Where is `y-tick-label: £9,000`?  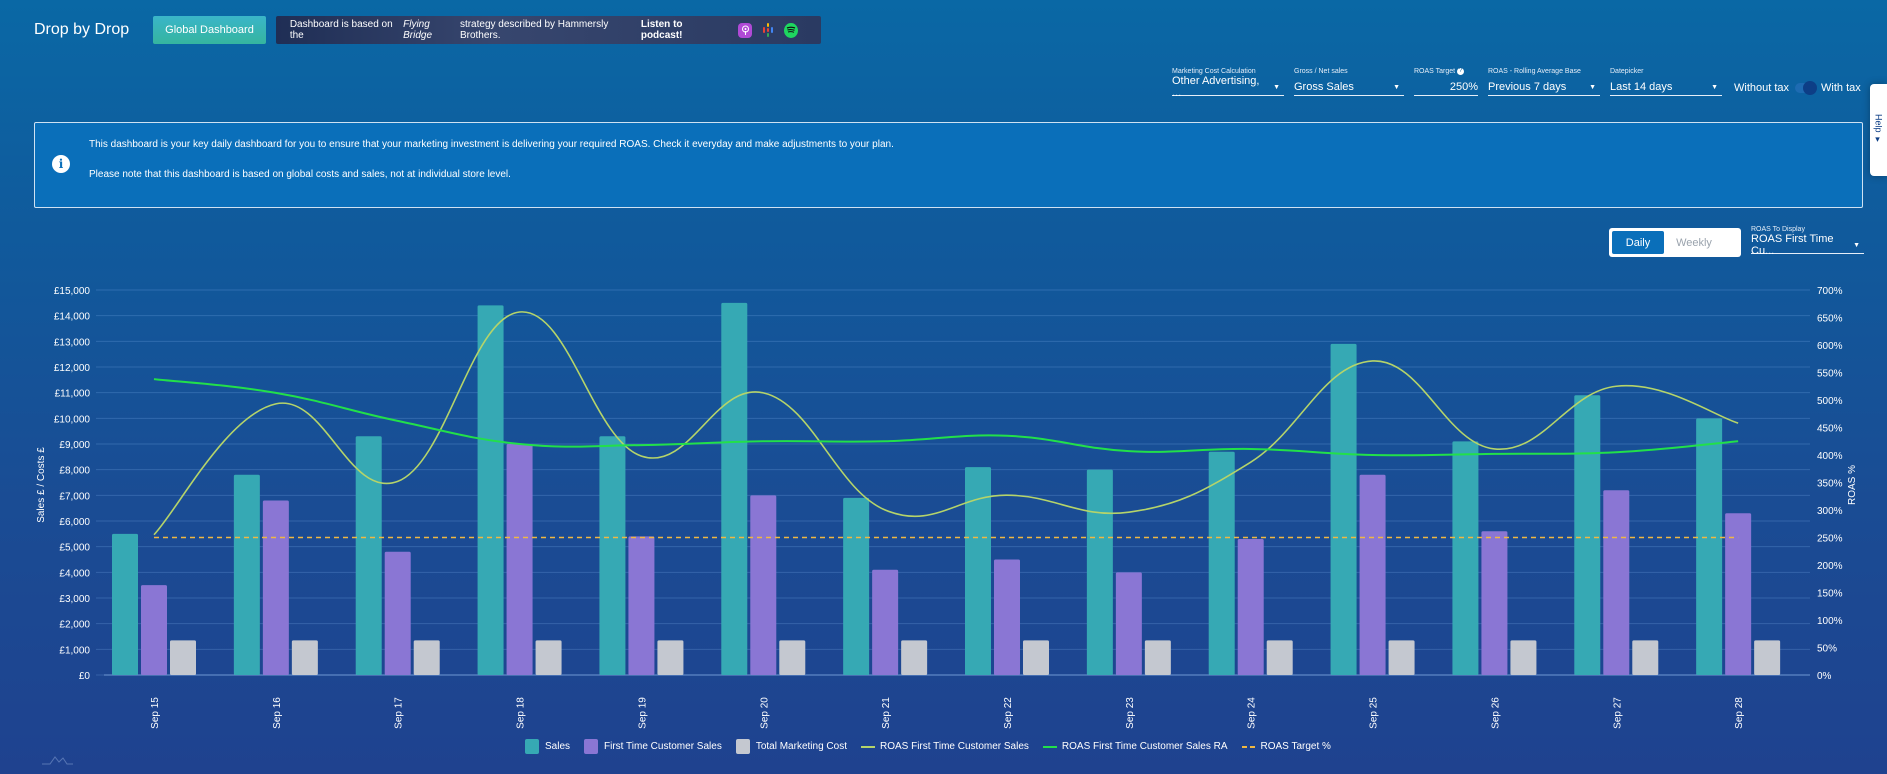
y-tick-label: £9,000 is located at coordinates (74, 445).